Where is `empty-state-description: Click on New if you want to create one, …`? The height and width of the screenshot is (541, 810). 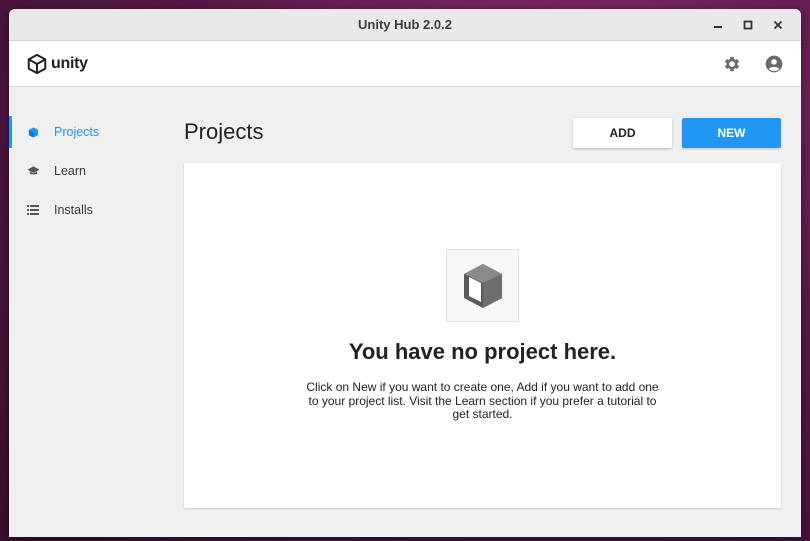 empty-state-description: Click on New if you want to create one, … is located at coordinates (482, 400).